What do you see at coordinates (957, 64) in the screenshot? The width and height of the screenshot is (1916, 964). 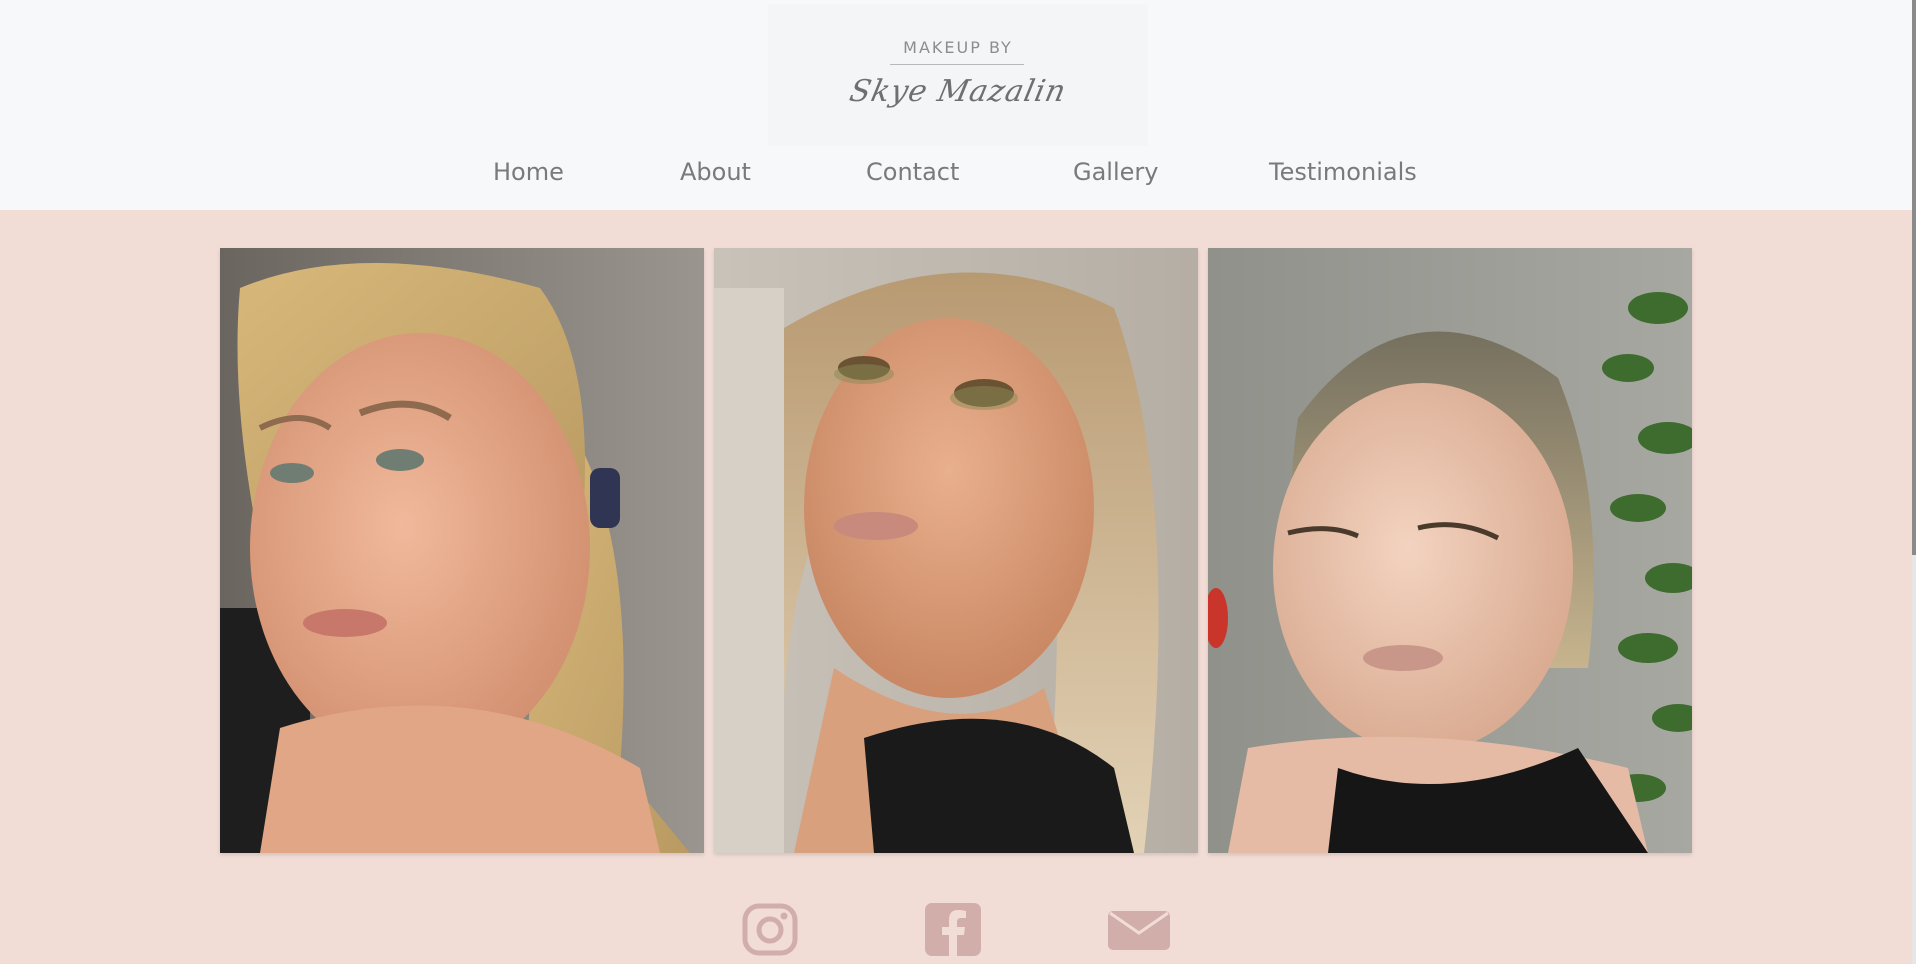 I see `logo-divider` at bounding box center [957, 64].